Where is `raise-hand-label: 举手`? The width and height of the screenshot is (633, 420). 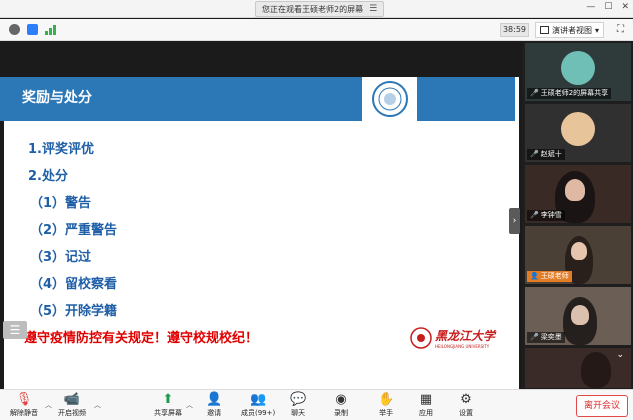 raise-hand-label: 举手 is located at coordinates (386, 413).